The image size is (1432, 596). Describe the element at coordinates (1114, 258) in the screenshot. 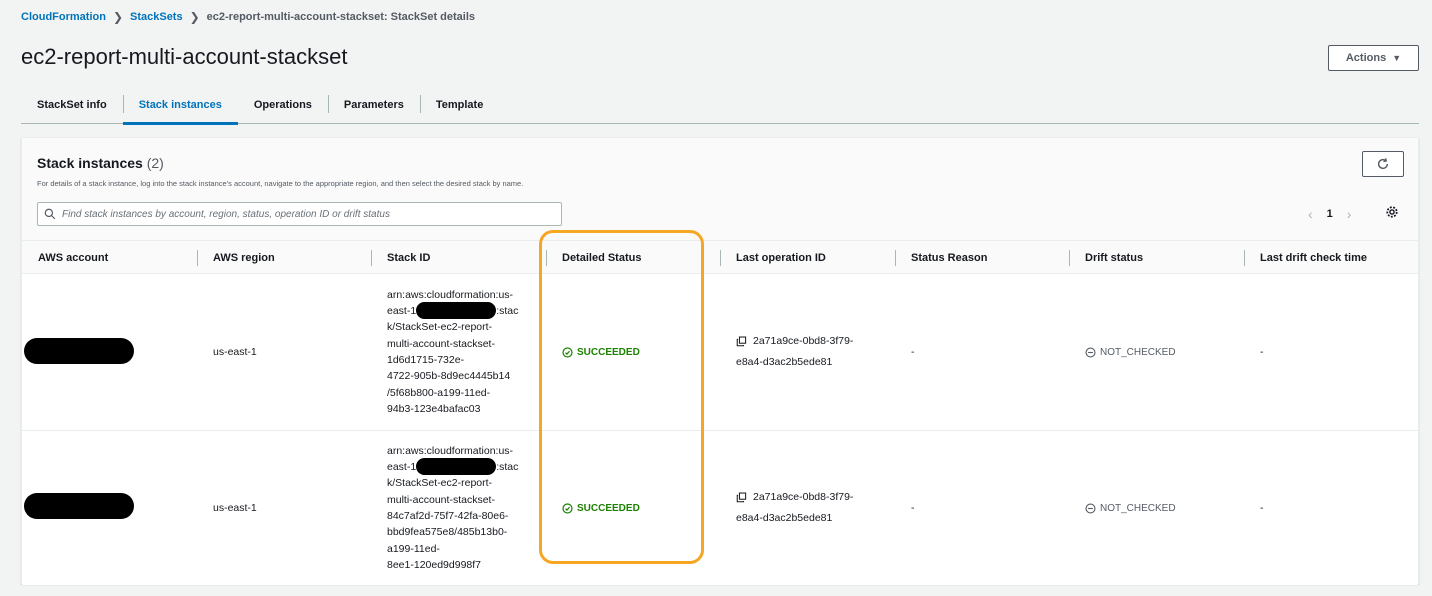

I see `column-drift-status: Drift status` at that location.